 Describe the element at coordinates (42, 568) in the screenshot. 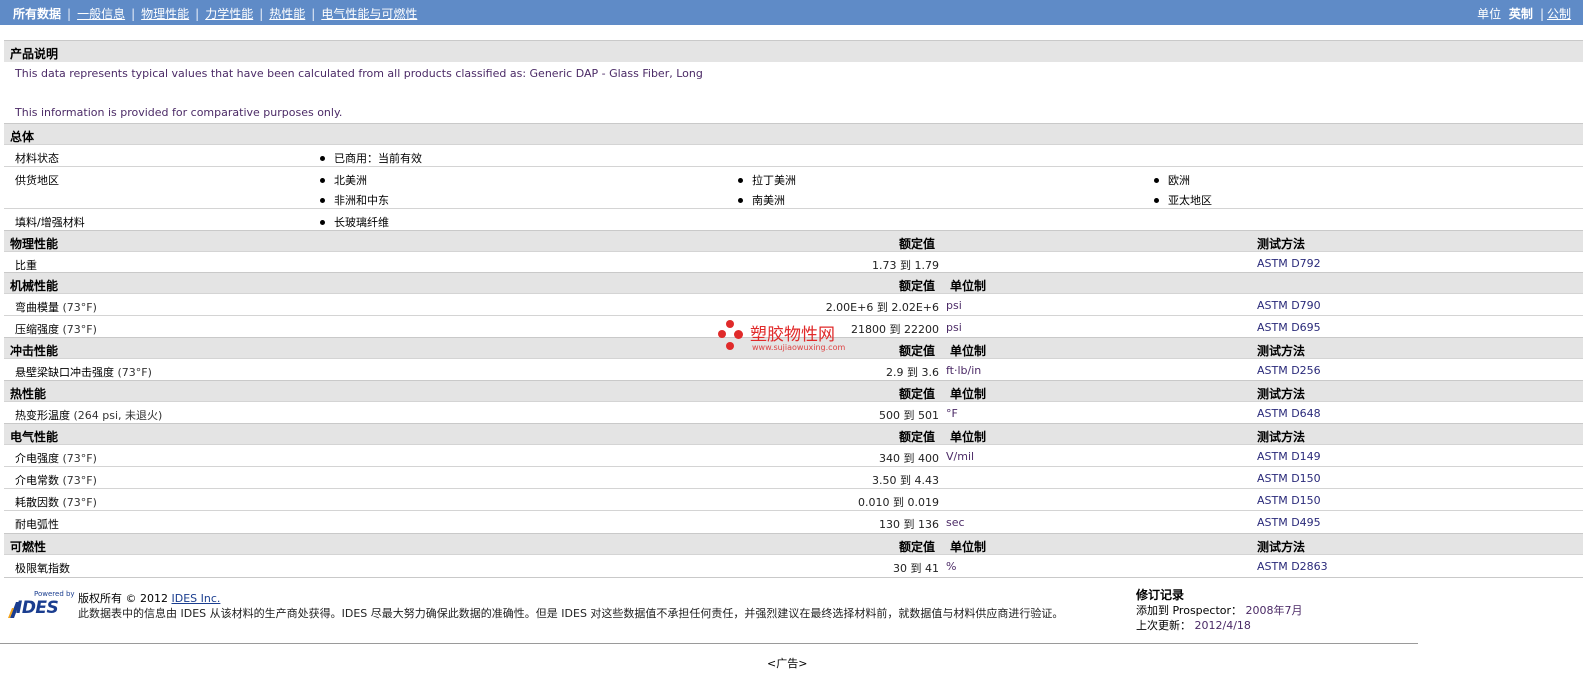

I see `property-label: 极限氧指数` at that location.